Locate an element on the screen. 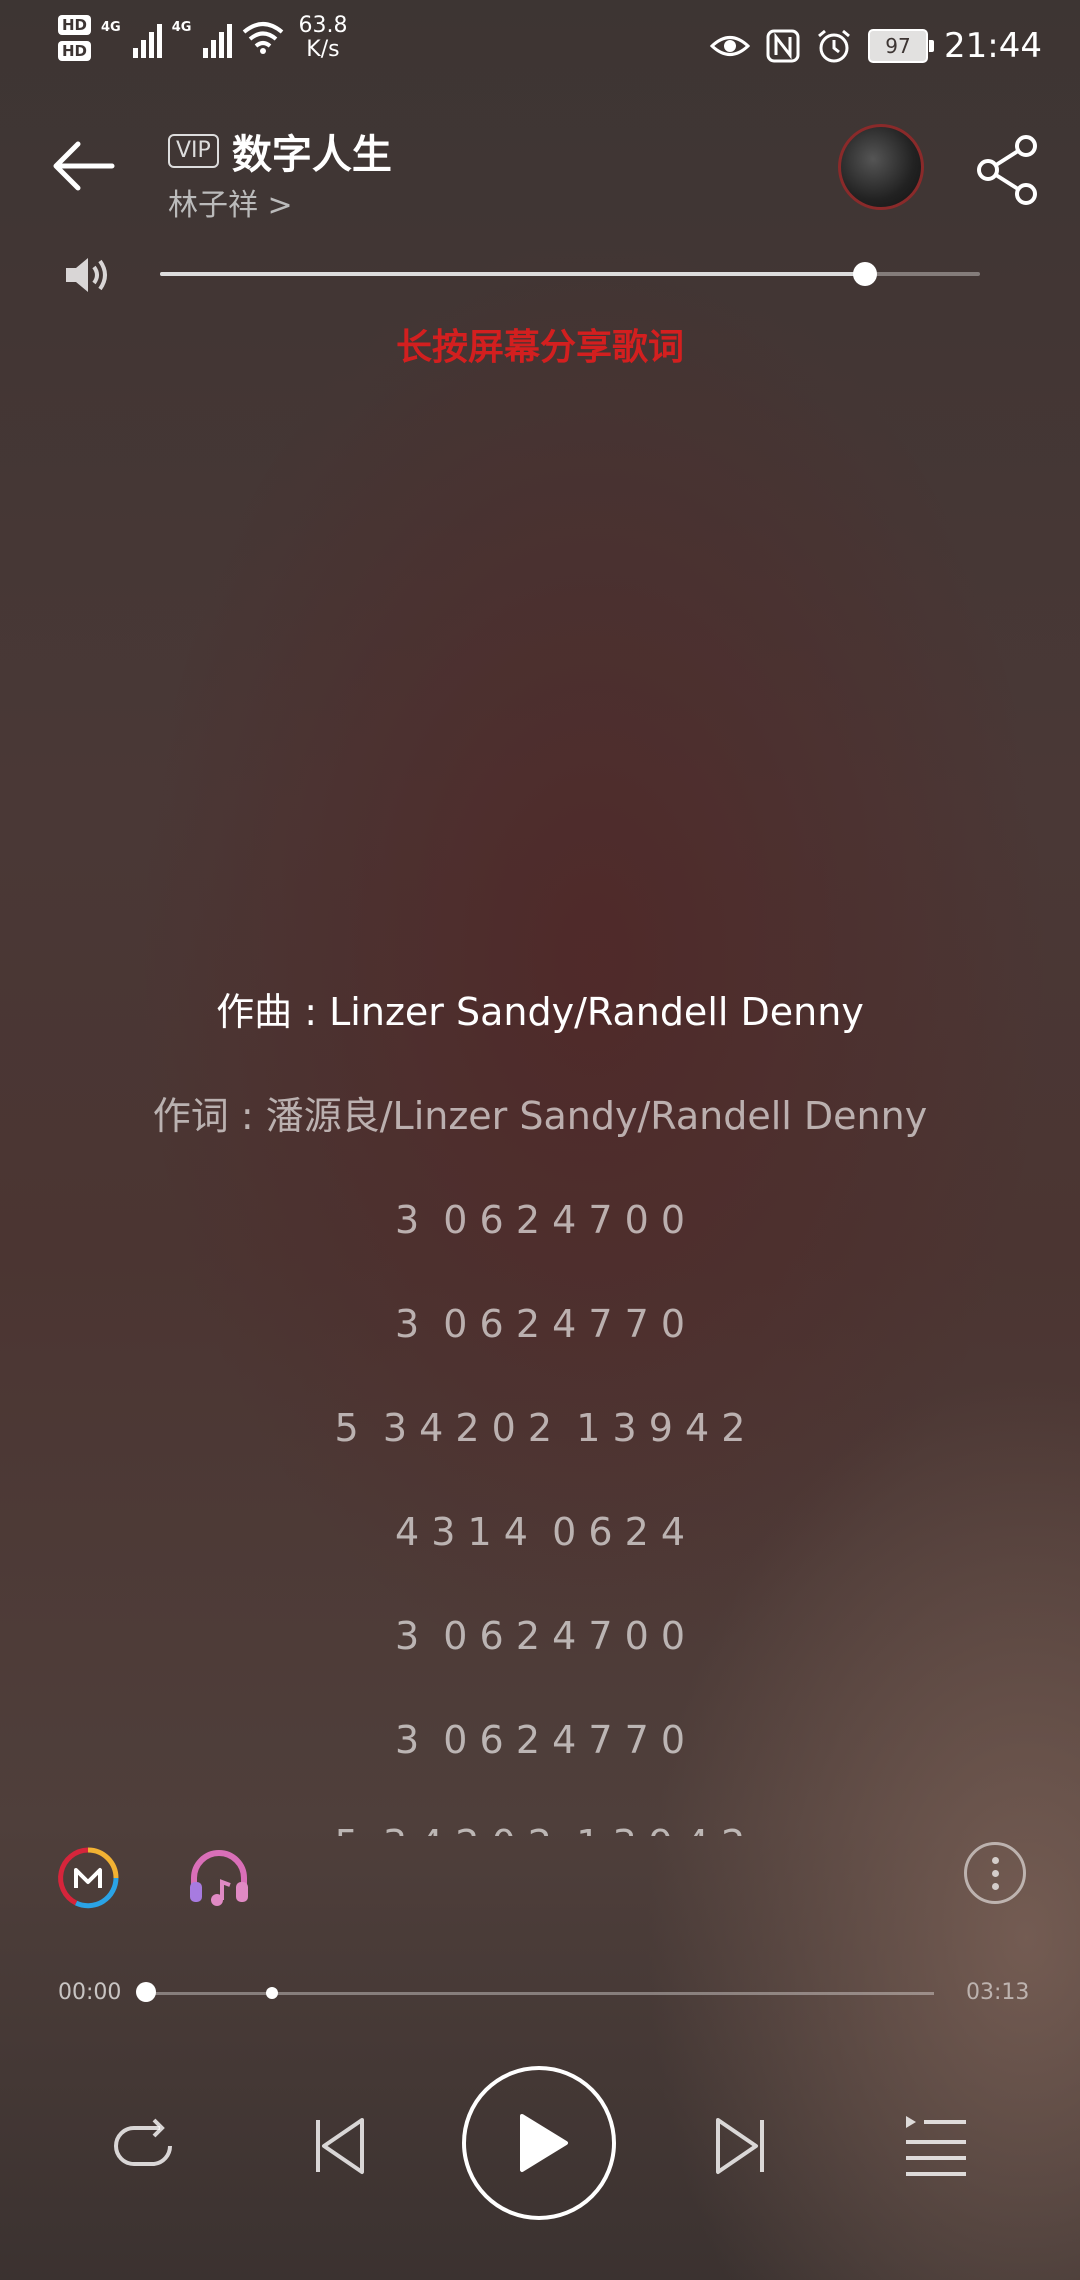 This screenshot has width=1080, height=2280. network-type-1: 4G is located at coordinates (111, 27).